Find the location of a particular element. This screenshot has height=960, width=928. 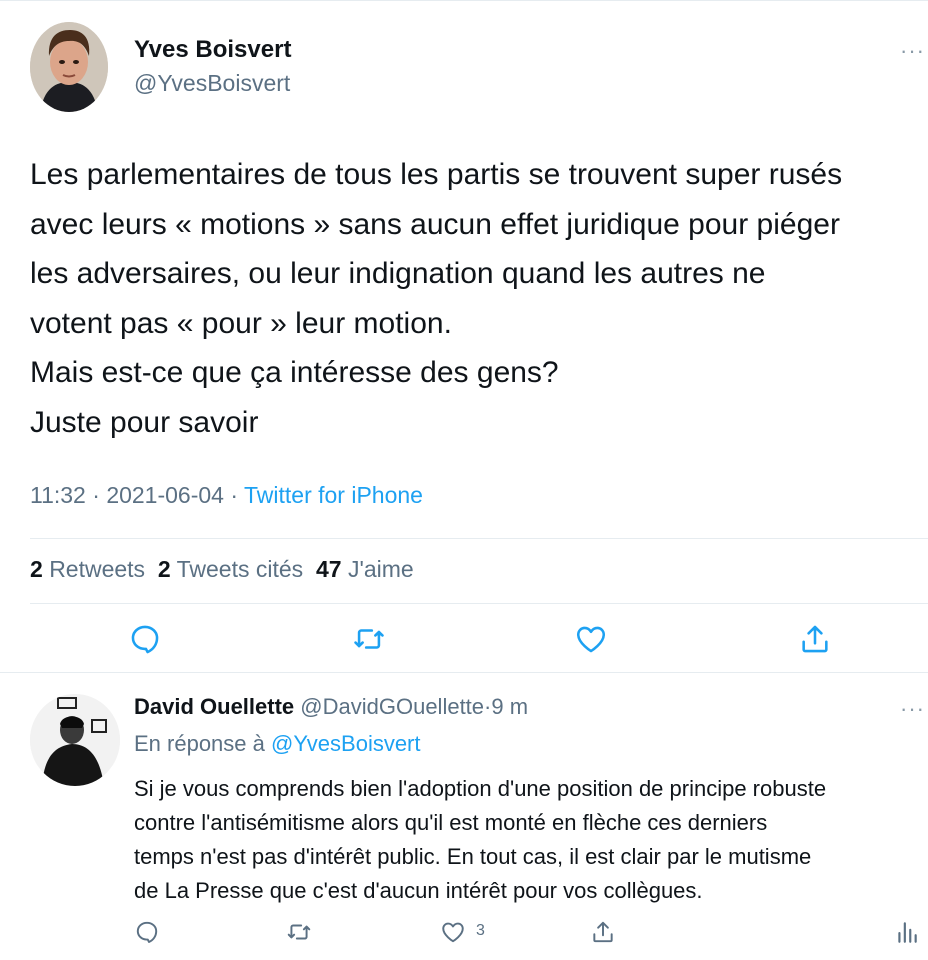

reply-button is located at coordinates (145, 639).